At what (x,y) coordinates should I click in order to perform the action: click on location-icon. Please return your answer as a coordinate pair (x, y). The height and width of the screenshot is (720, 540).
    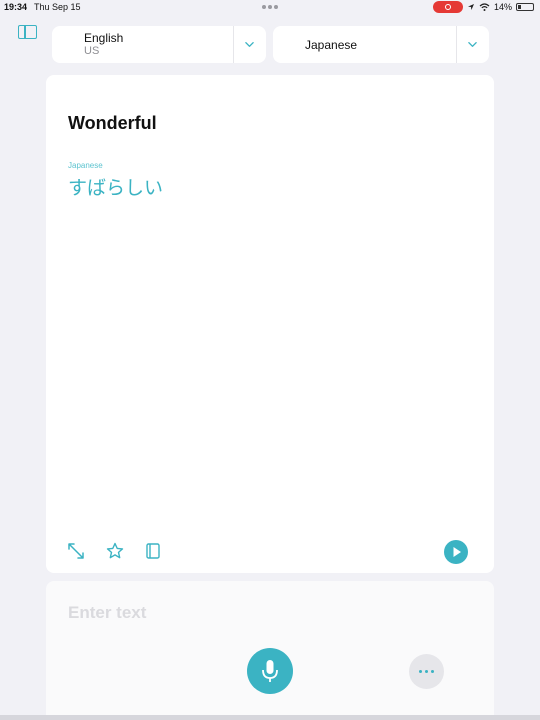
    Looking at the image, I should click on (470, 7).